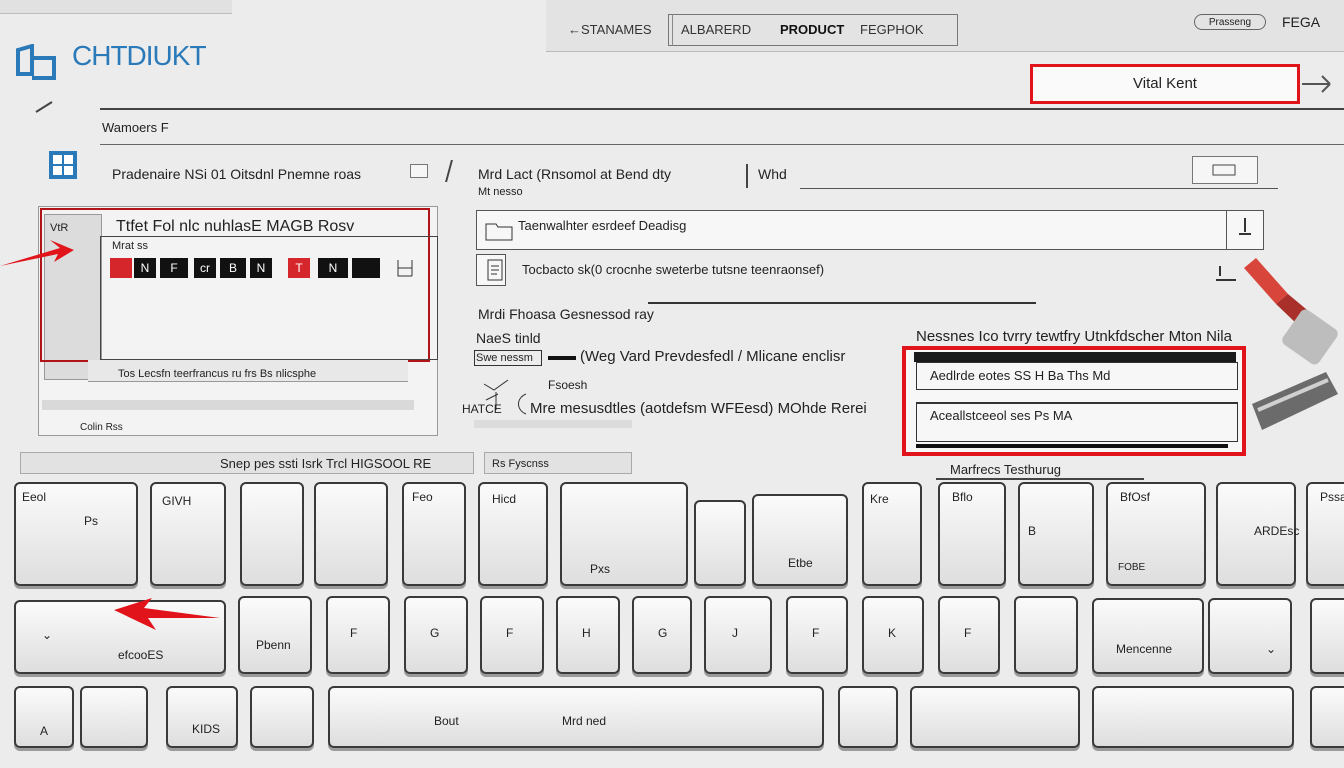 The width and height of the screenshot is (1344, 768). I want to click on key: Hicd, so click(513, 534).